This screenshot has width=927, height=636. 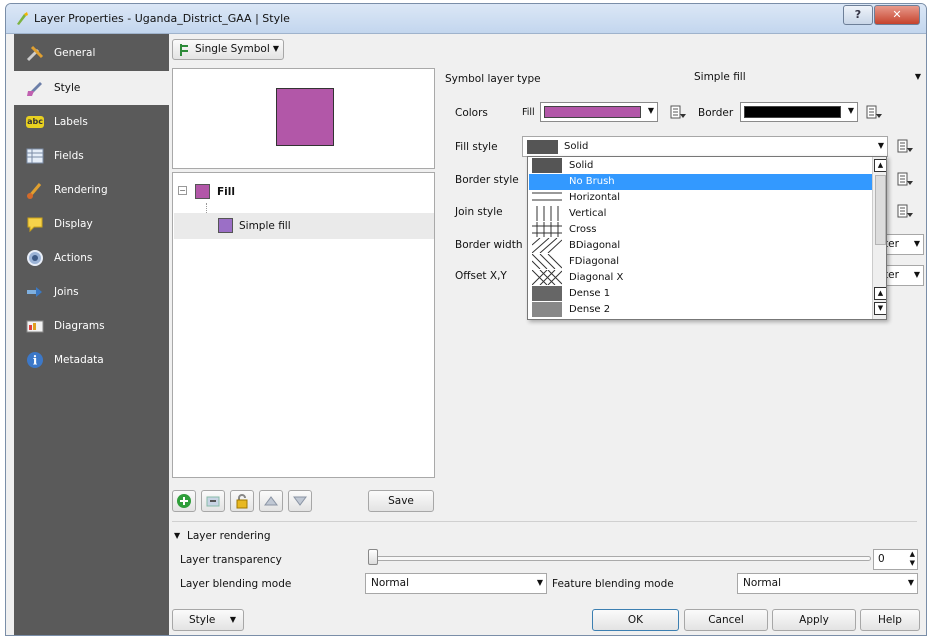 What do you see at coordinates (73, 258) in the screenshot?
I see `sidebar-item-label: Actions` at bounding box center [73, 258].